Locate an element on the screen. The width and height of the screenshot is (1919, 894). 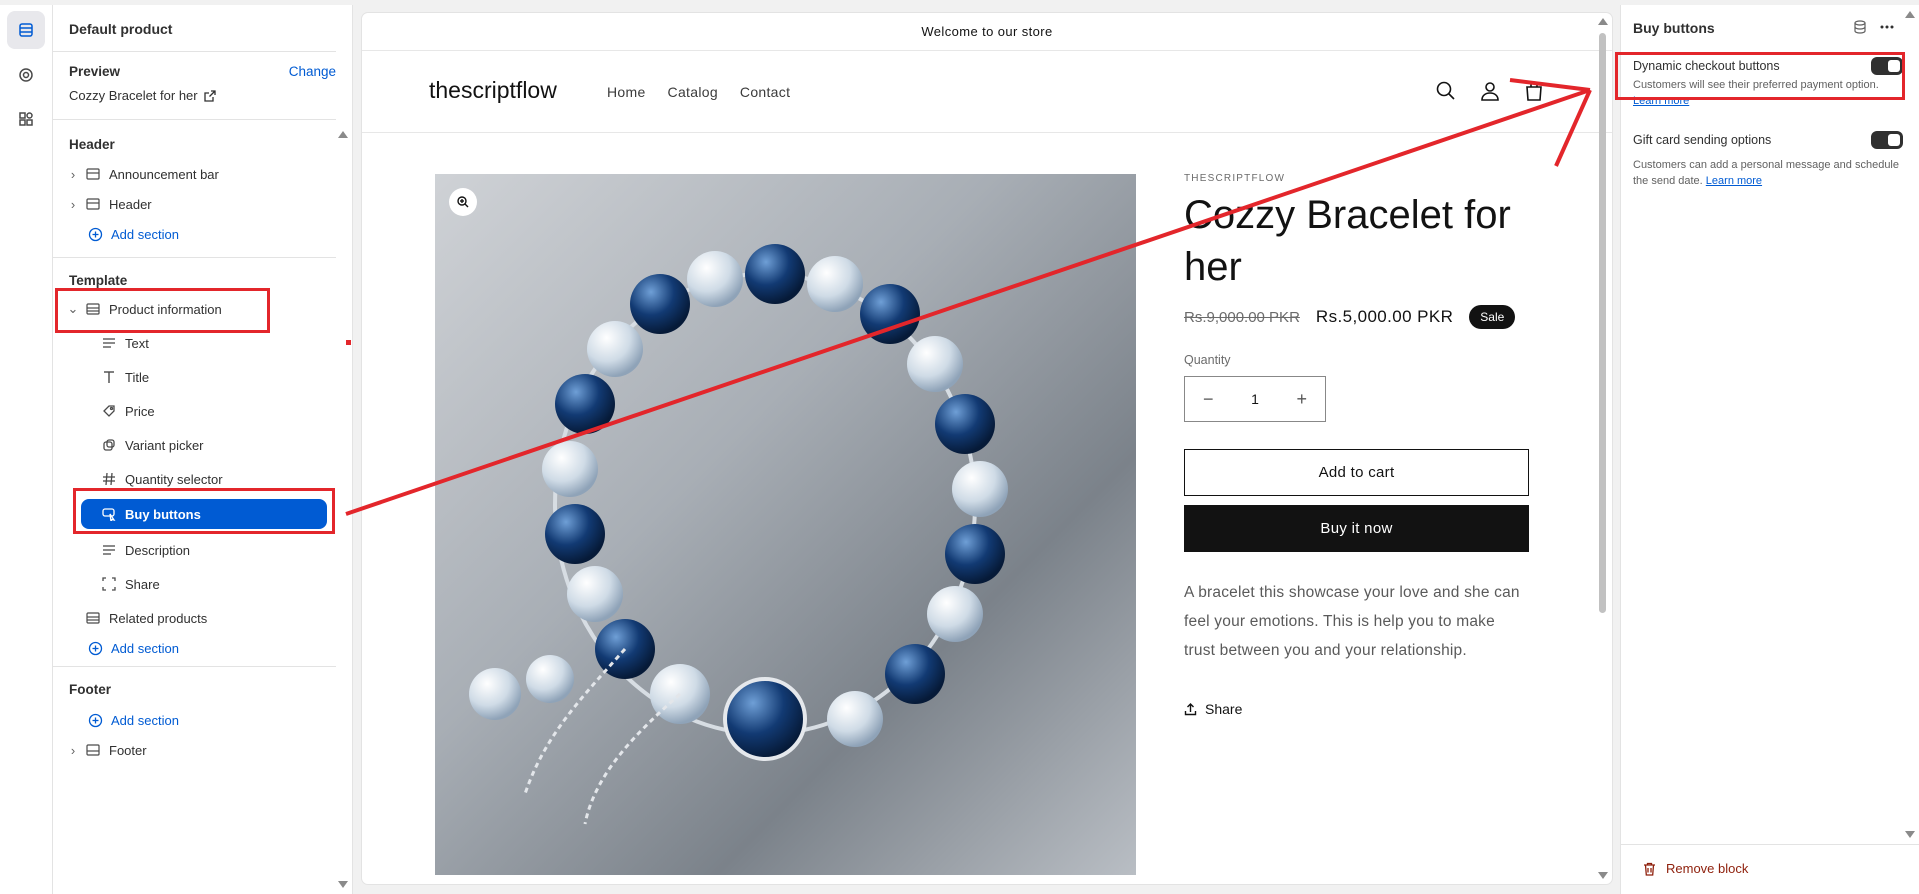
section-footer: › Footer is located at coordinates (107, 750).